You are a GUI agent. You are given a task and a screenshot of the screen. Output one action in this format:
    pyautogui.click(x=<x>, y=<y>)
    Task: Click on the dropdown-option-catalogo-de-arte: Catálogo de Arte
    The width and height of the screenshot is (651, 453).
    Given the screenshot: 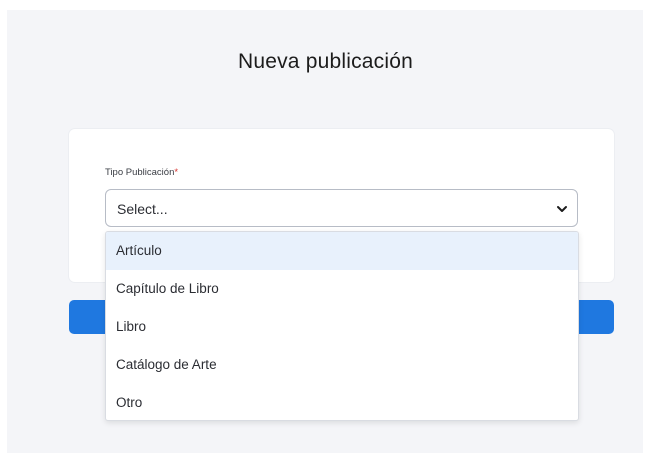 What is the action you would take?
    pyautogui.click(x=342, y=365)
    